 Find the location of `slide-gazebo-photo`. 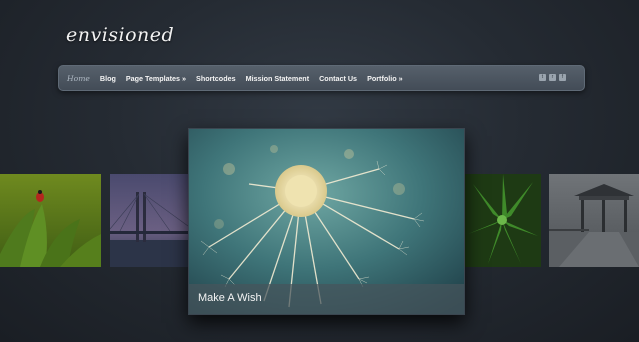

slide-gazebo-photo is located at coordinates (594, 220).